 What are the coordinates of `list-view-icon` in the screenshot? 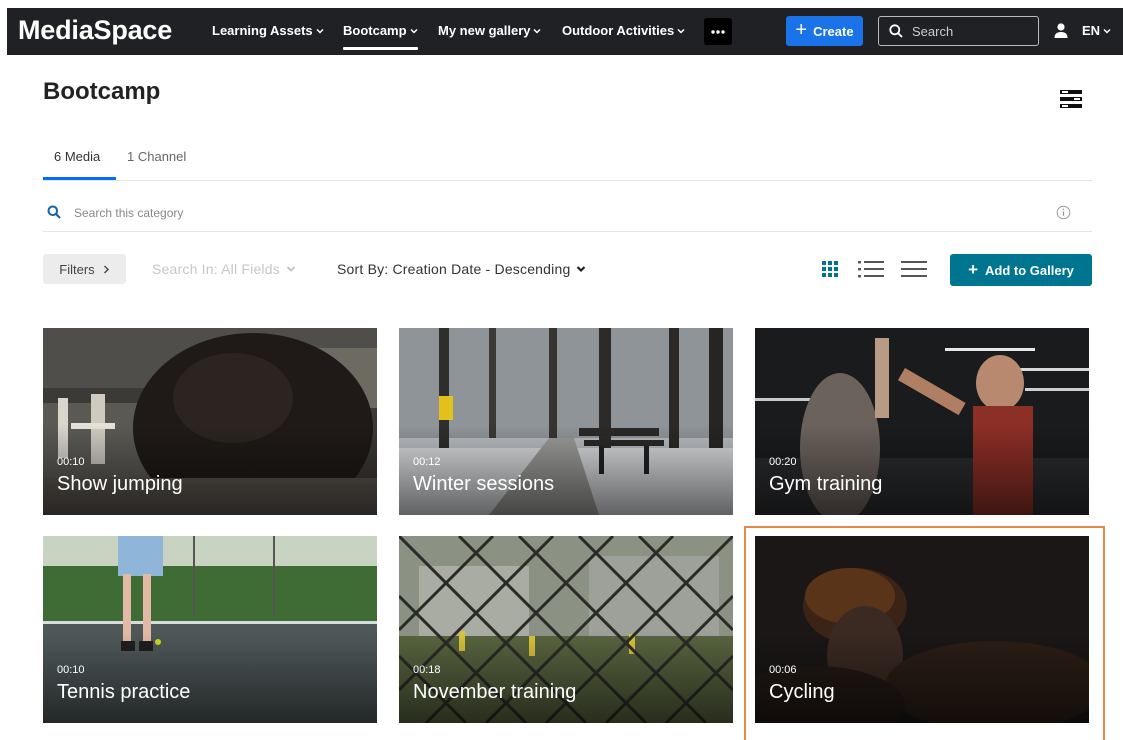 It's located at (914, 269).